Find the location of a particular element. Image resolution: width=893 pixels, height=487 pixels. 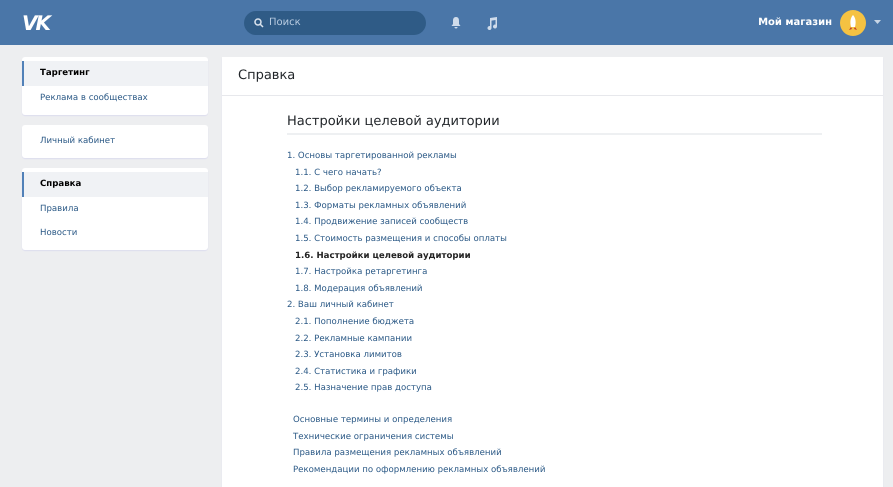

sidebar-item: Реклама в сообществах is located at coordinates (115, 98).